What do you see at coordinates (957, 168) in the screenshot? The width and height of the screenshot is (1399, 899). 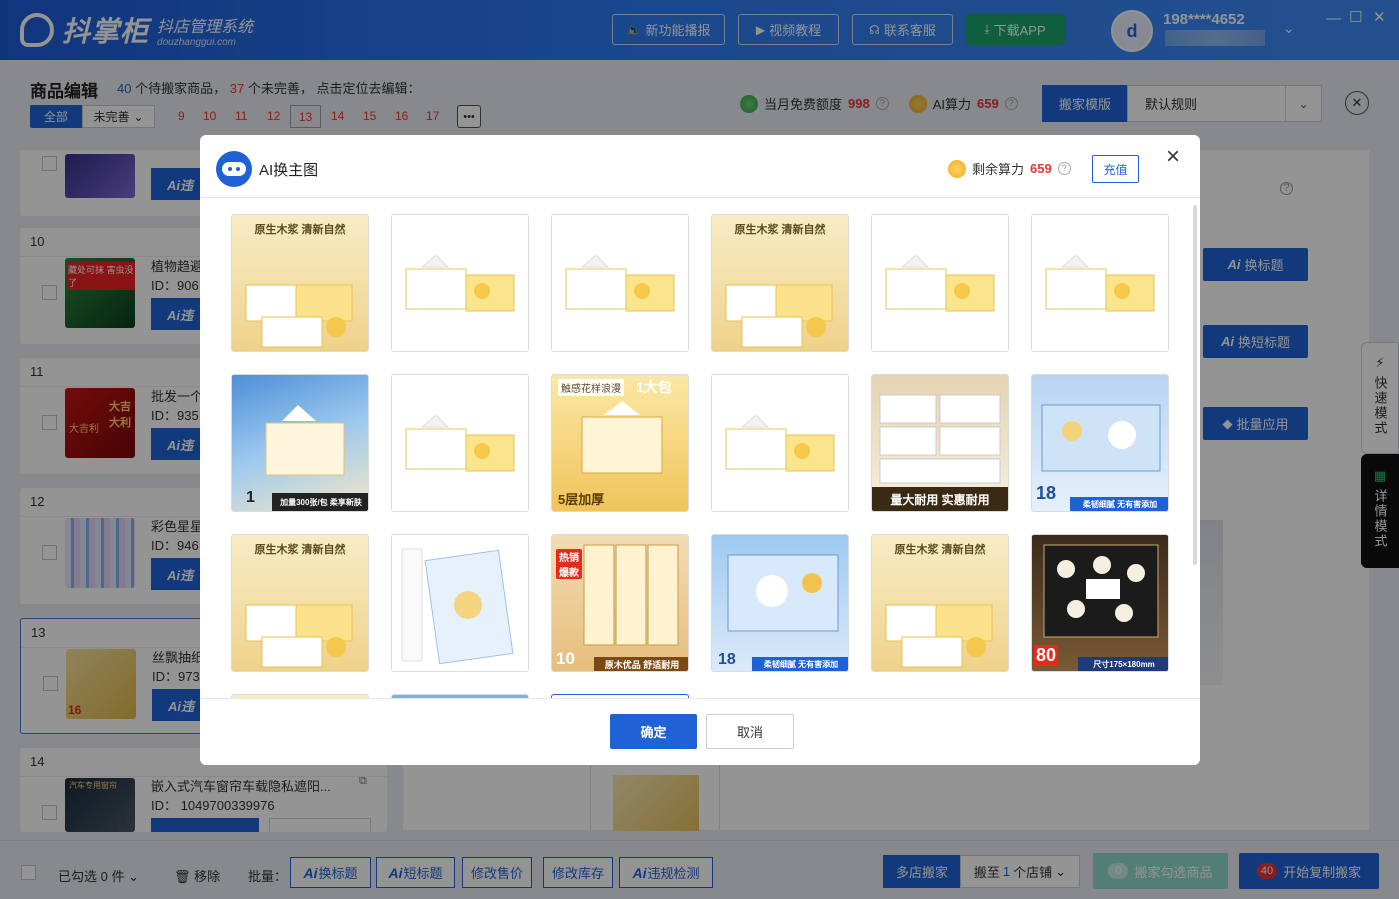 I see `ai-power-icon` at bounding box center [957, 168].